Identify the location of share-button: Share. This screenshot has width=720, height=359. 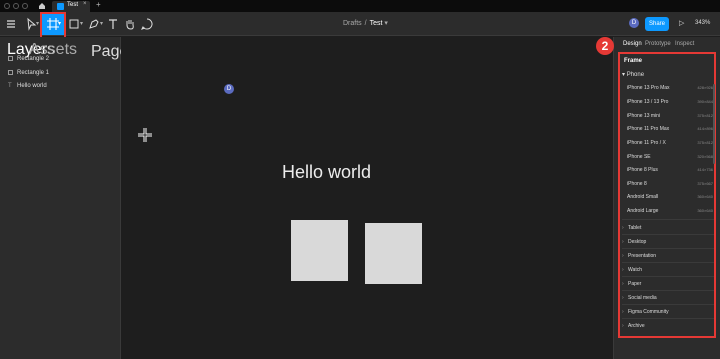
(657, 24).